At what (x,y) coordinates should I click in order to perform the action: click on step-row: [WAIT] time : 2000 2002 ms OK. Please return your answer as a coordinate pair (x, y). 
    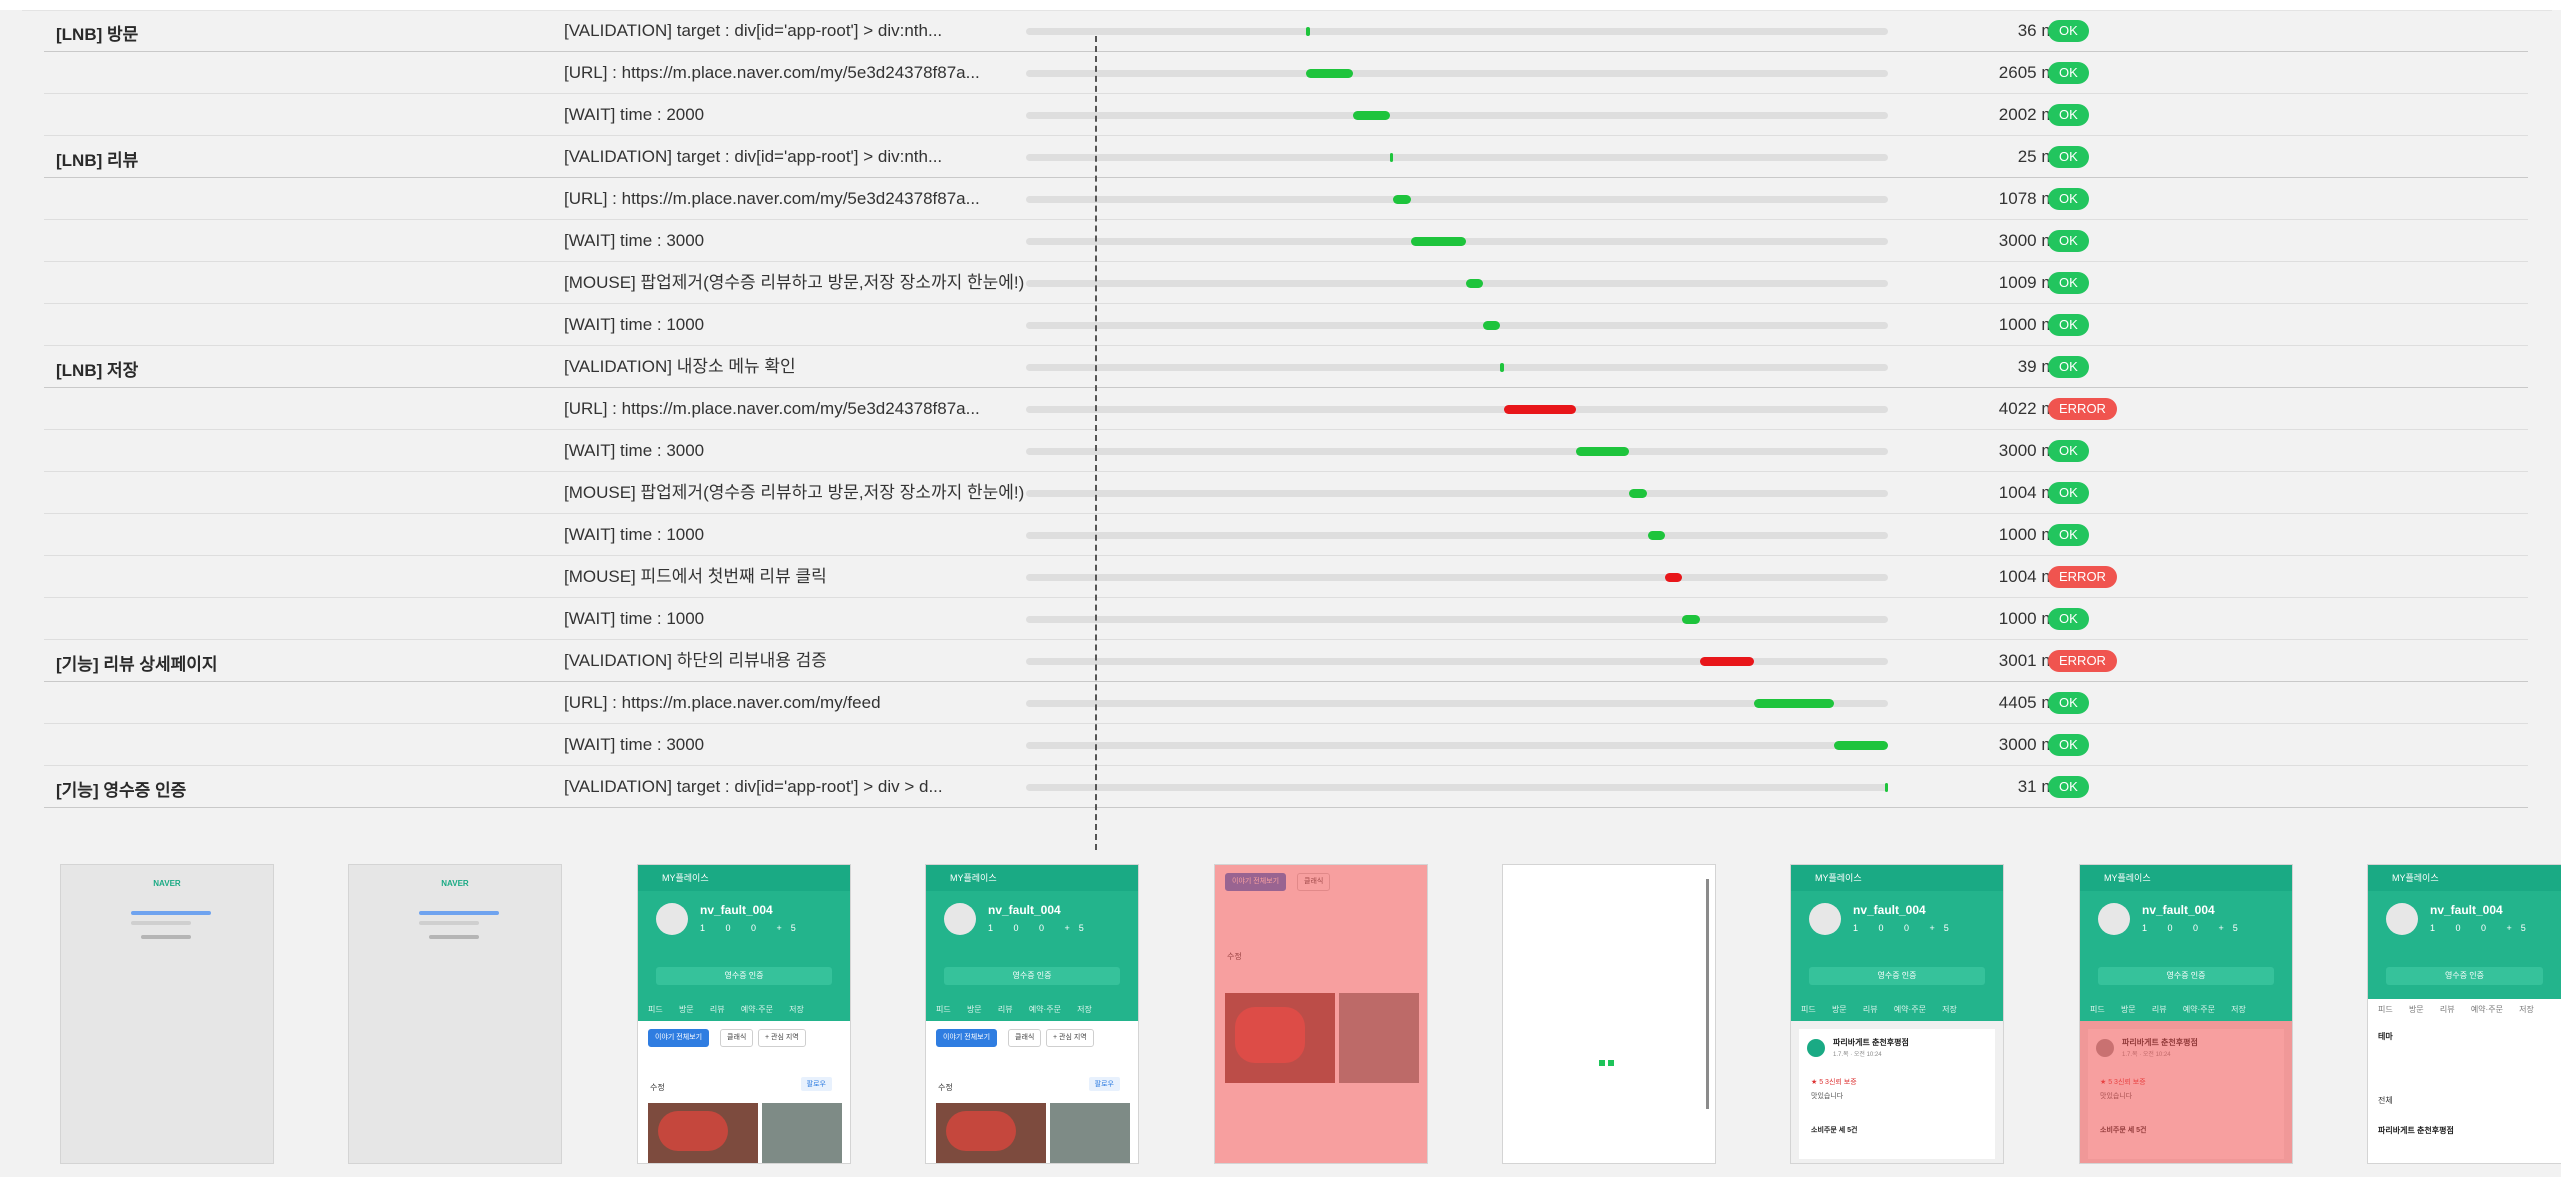
    Looking at the image, I should click on (1286, 115).